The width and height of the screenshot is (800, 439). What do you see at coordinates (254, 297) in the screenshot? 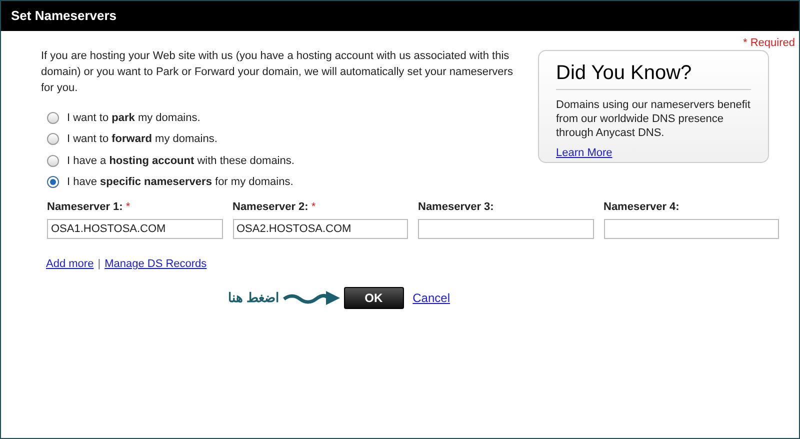
I see `annotation-text: اضغط هنا` at bounding box center [254, 297].